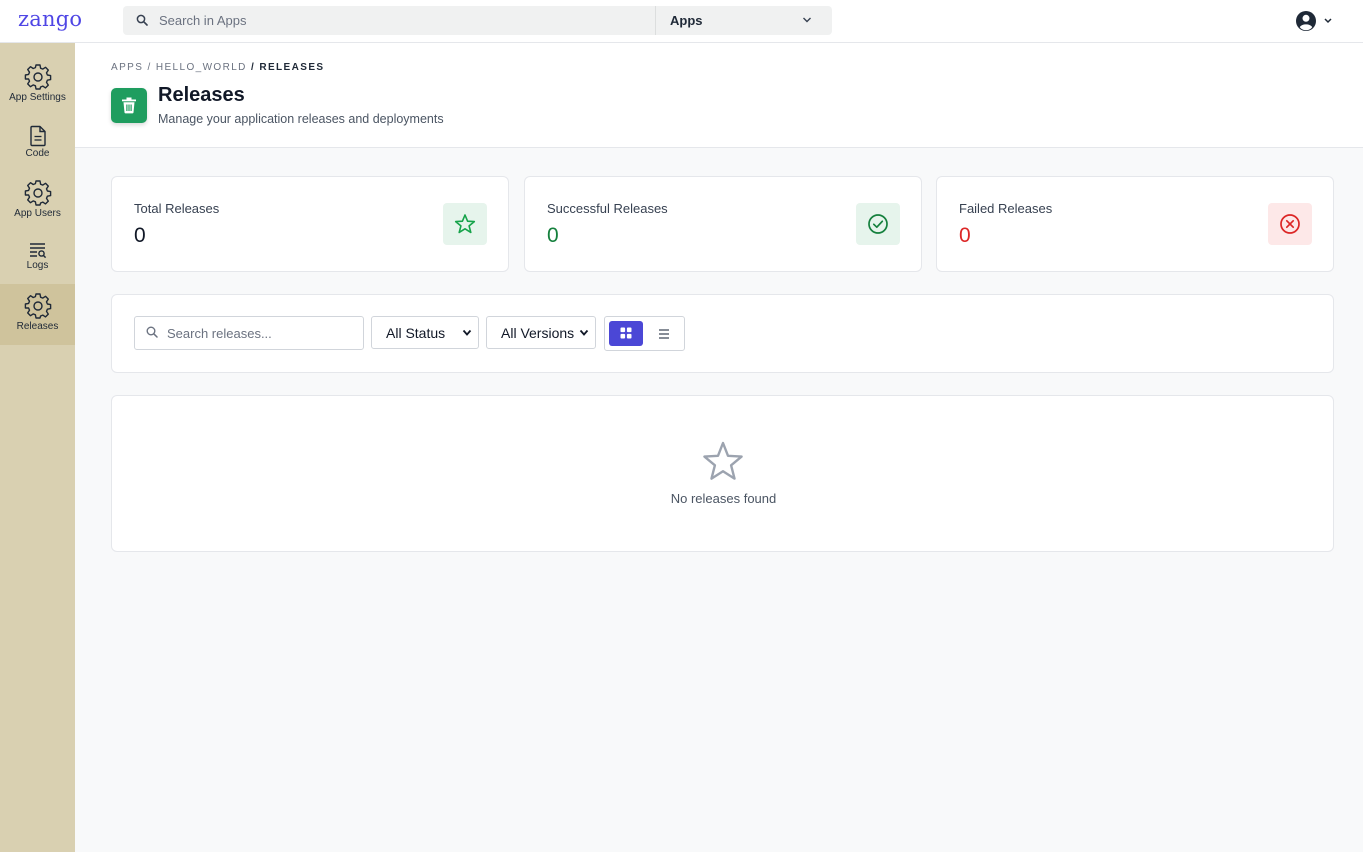 This screenshot has height=852, width=1363. I want to click on breadcrumb: APPS / HELLO_WORLD / RELEASES, so click(217, 67).